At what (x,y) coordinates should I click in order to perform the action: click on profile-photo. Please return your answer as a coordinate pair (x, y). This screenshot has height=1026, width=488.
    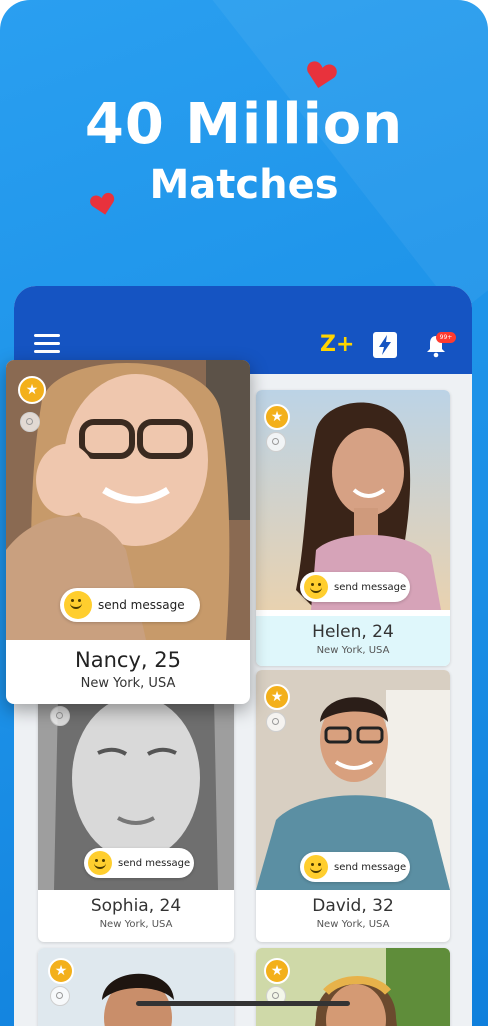
    Looking at the image, I should click on (353, 987).